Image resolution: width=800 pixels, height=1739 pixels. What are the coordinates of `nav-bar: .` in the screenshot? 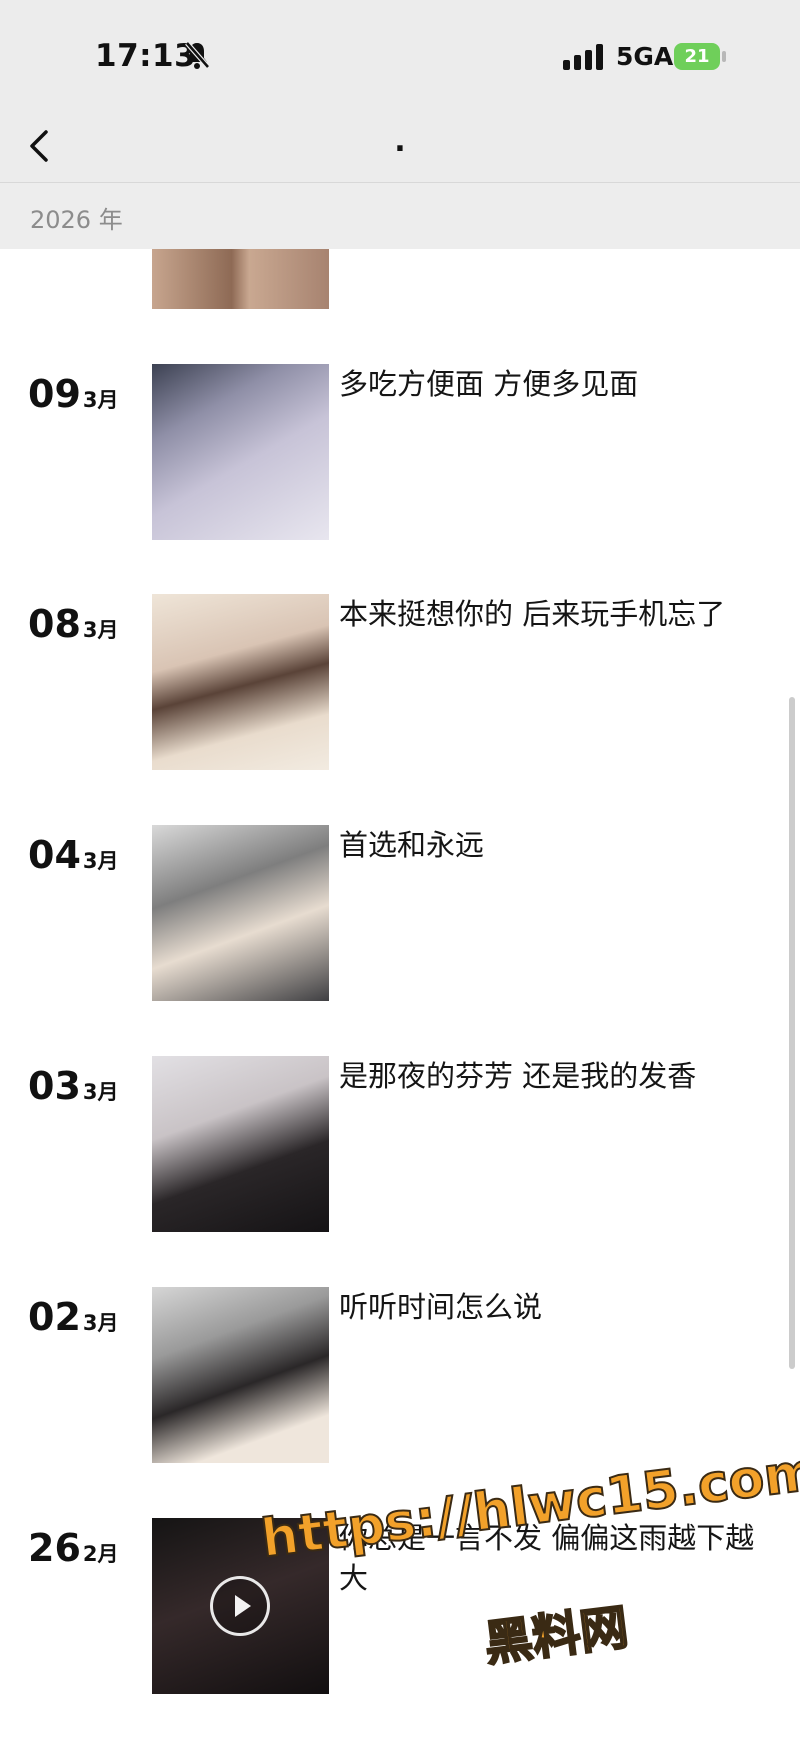 It's located at (400, 146).